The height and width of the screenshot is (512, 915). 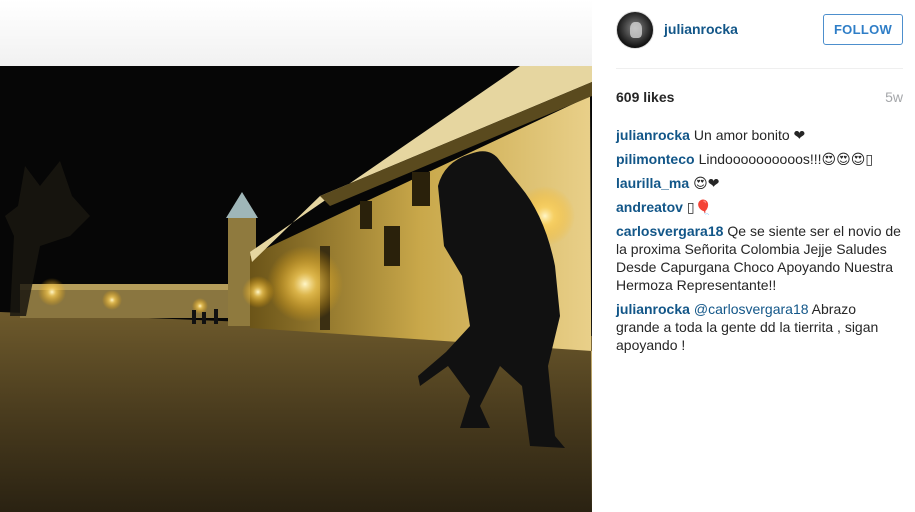 I want to click on comment-item: julianrocka Un amor bonito ❤, so click(x=759, y=135).